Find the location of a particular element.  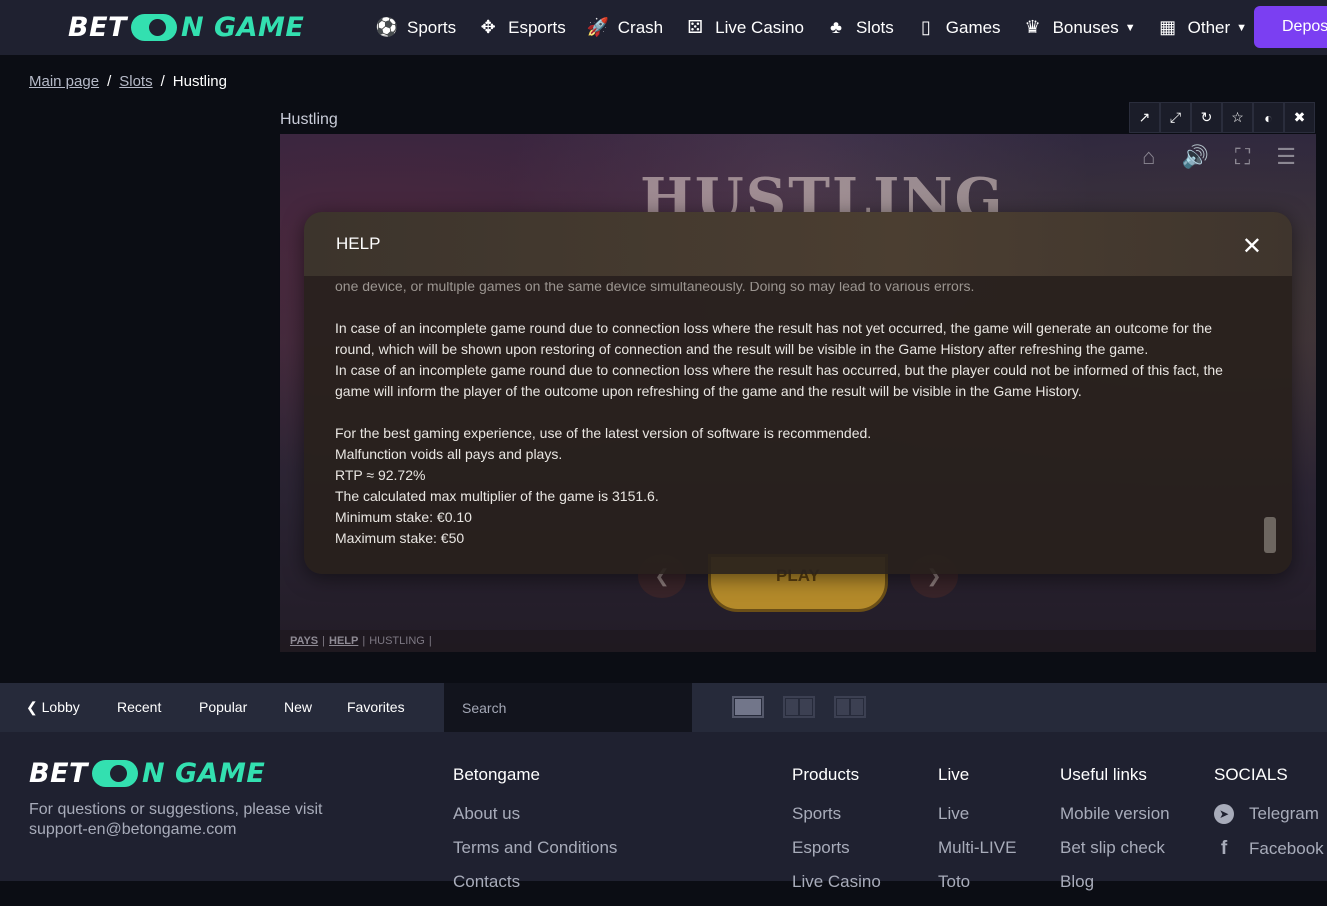

external-link-icon: ↗ is located at coordinates (1144, 117).